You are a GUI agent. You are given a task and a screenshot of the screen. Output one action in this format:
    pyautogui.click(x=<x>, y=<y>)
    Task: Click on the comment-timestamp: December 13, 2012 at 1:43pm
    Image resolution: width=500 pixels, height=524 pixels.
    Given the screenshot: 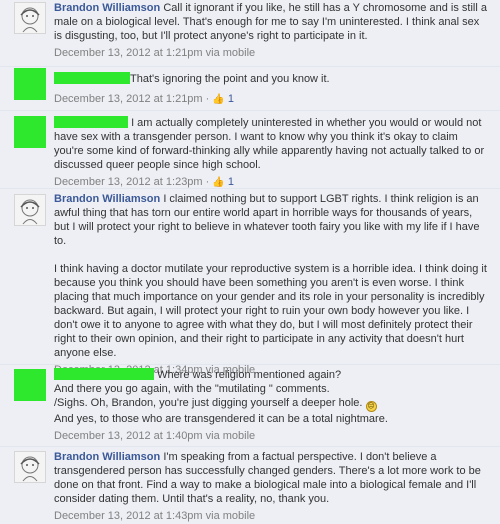 What is the action you would take?
    pyautogui.click(x=128, y=516)
    